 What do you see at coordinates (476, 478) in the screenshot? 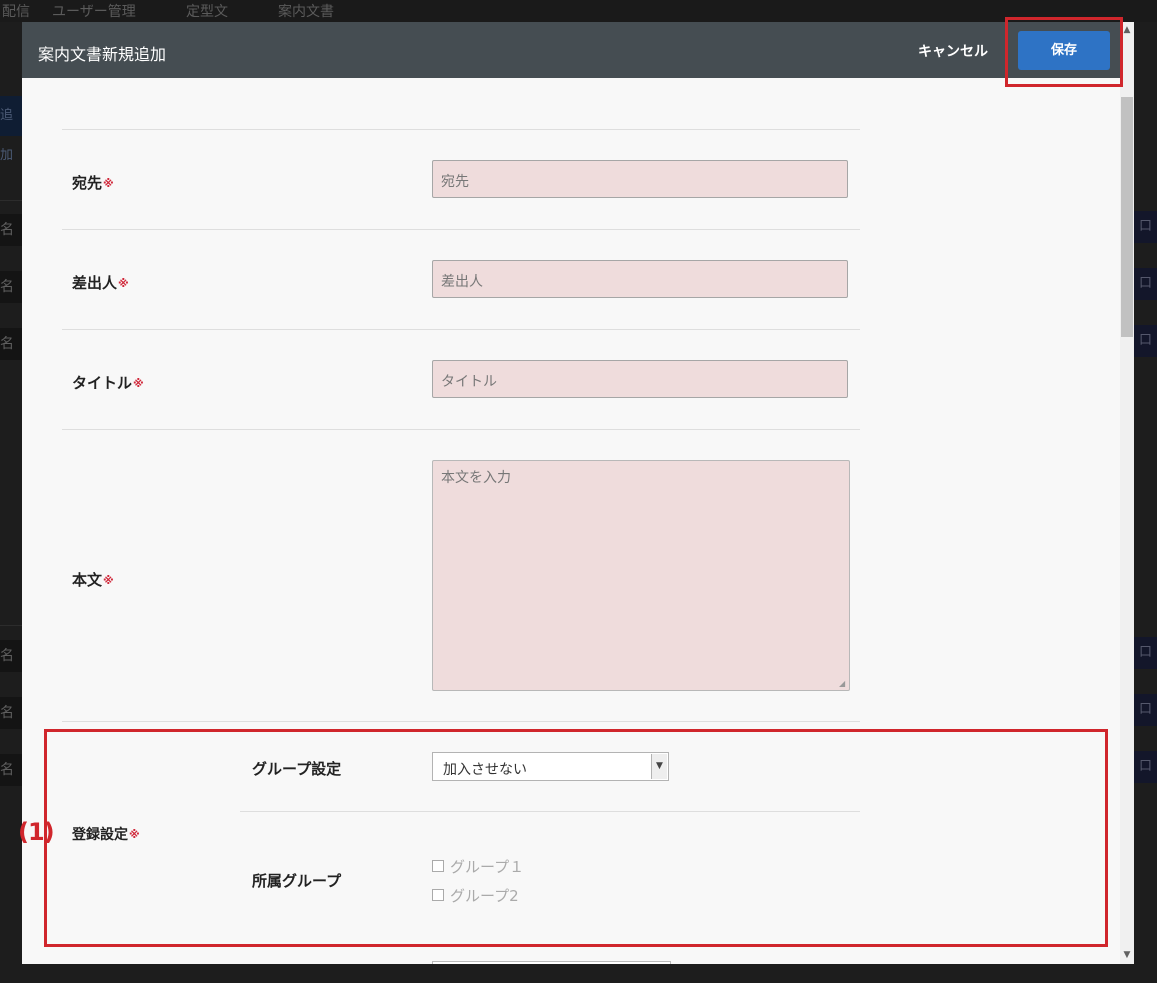
I see `body-placeholder: 本文を入力` at bounding box center [476, 478].